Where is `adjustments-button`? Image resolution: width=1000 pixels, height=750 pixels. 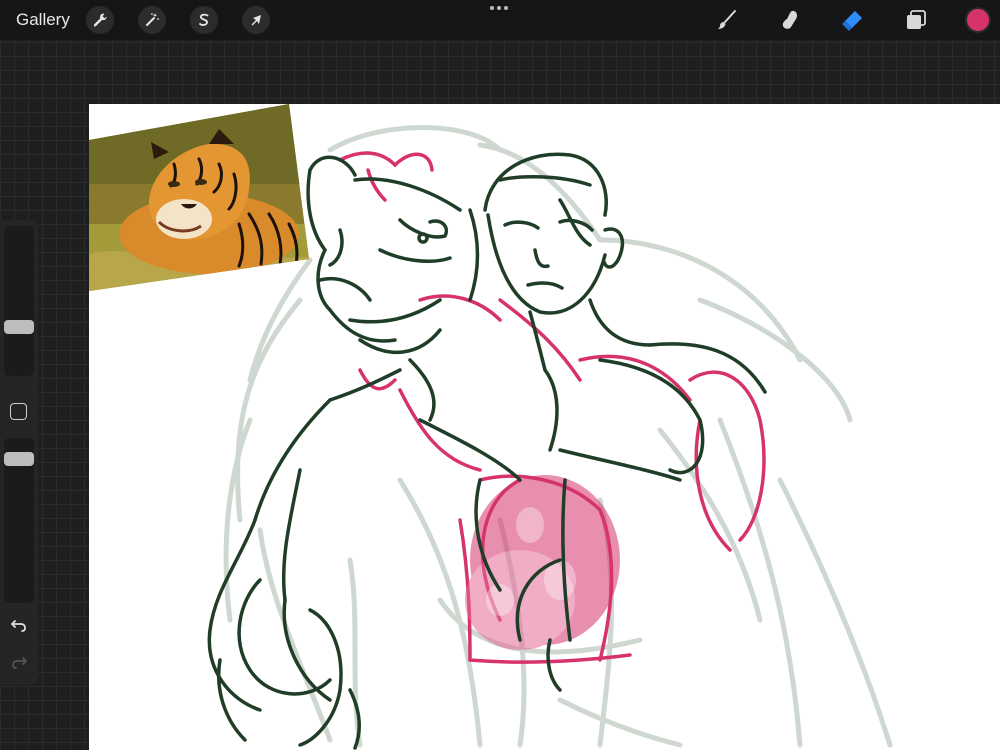
adjustments-button is located at coordinates (152, 20).